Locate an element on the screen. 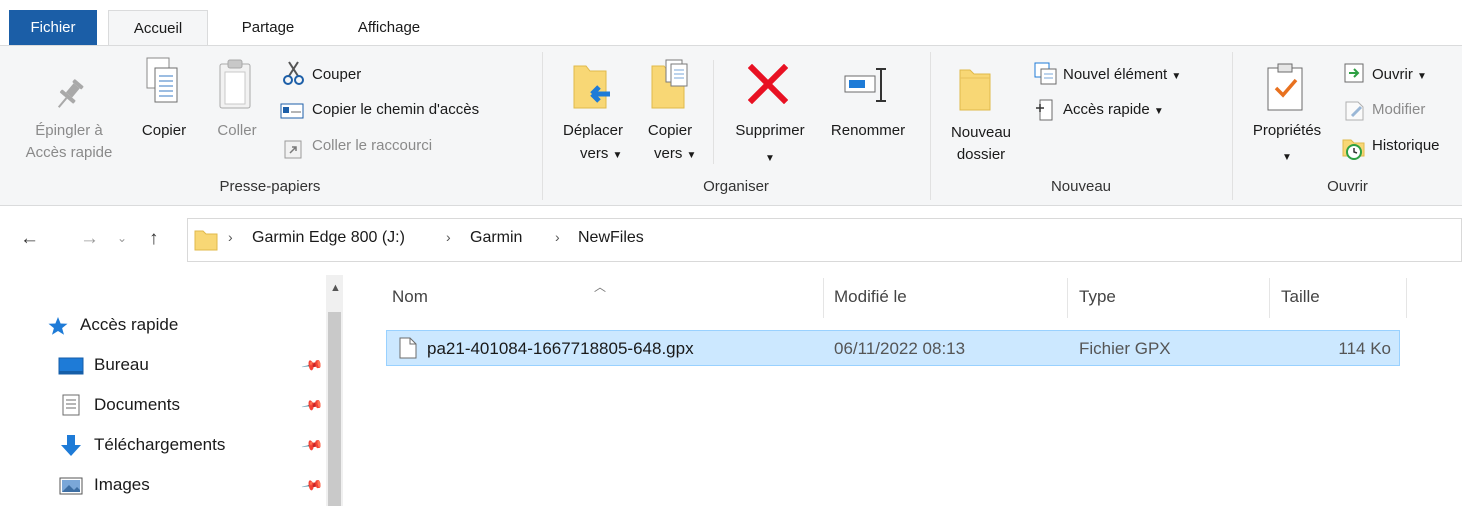 Image resolution: width=1462 pixels, height=506 pixels. file-size: 114 Ko is located at coordinates (1364, 348).